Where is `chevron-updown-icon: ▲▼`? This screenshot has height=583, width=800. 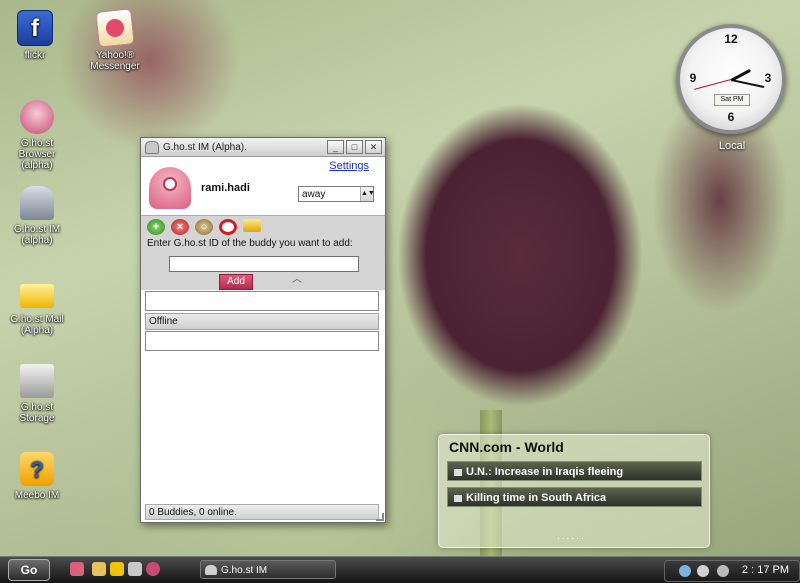
chevron-updown-icon: ▲▼ is located at coordinates (367, 194).